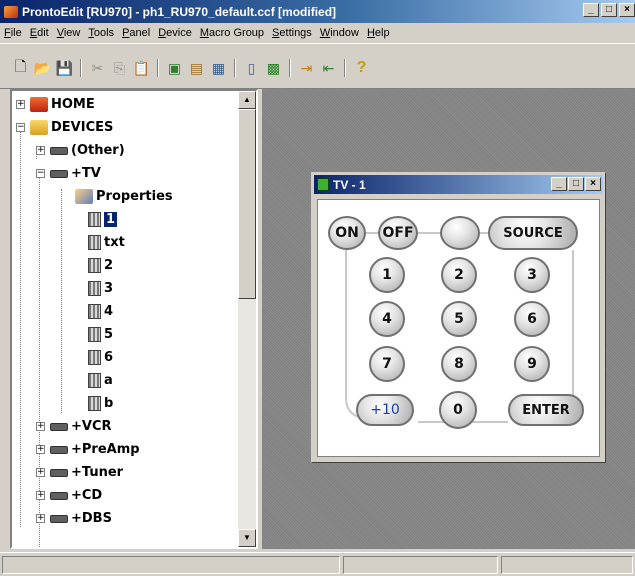 The image size is (635, 576). What do you see at coordinates (20, 68) in the screenshot?
I see `new-icon: 🗋` at bounding box center [20, 68].